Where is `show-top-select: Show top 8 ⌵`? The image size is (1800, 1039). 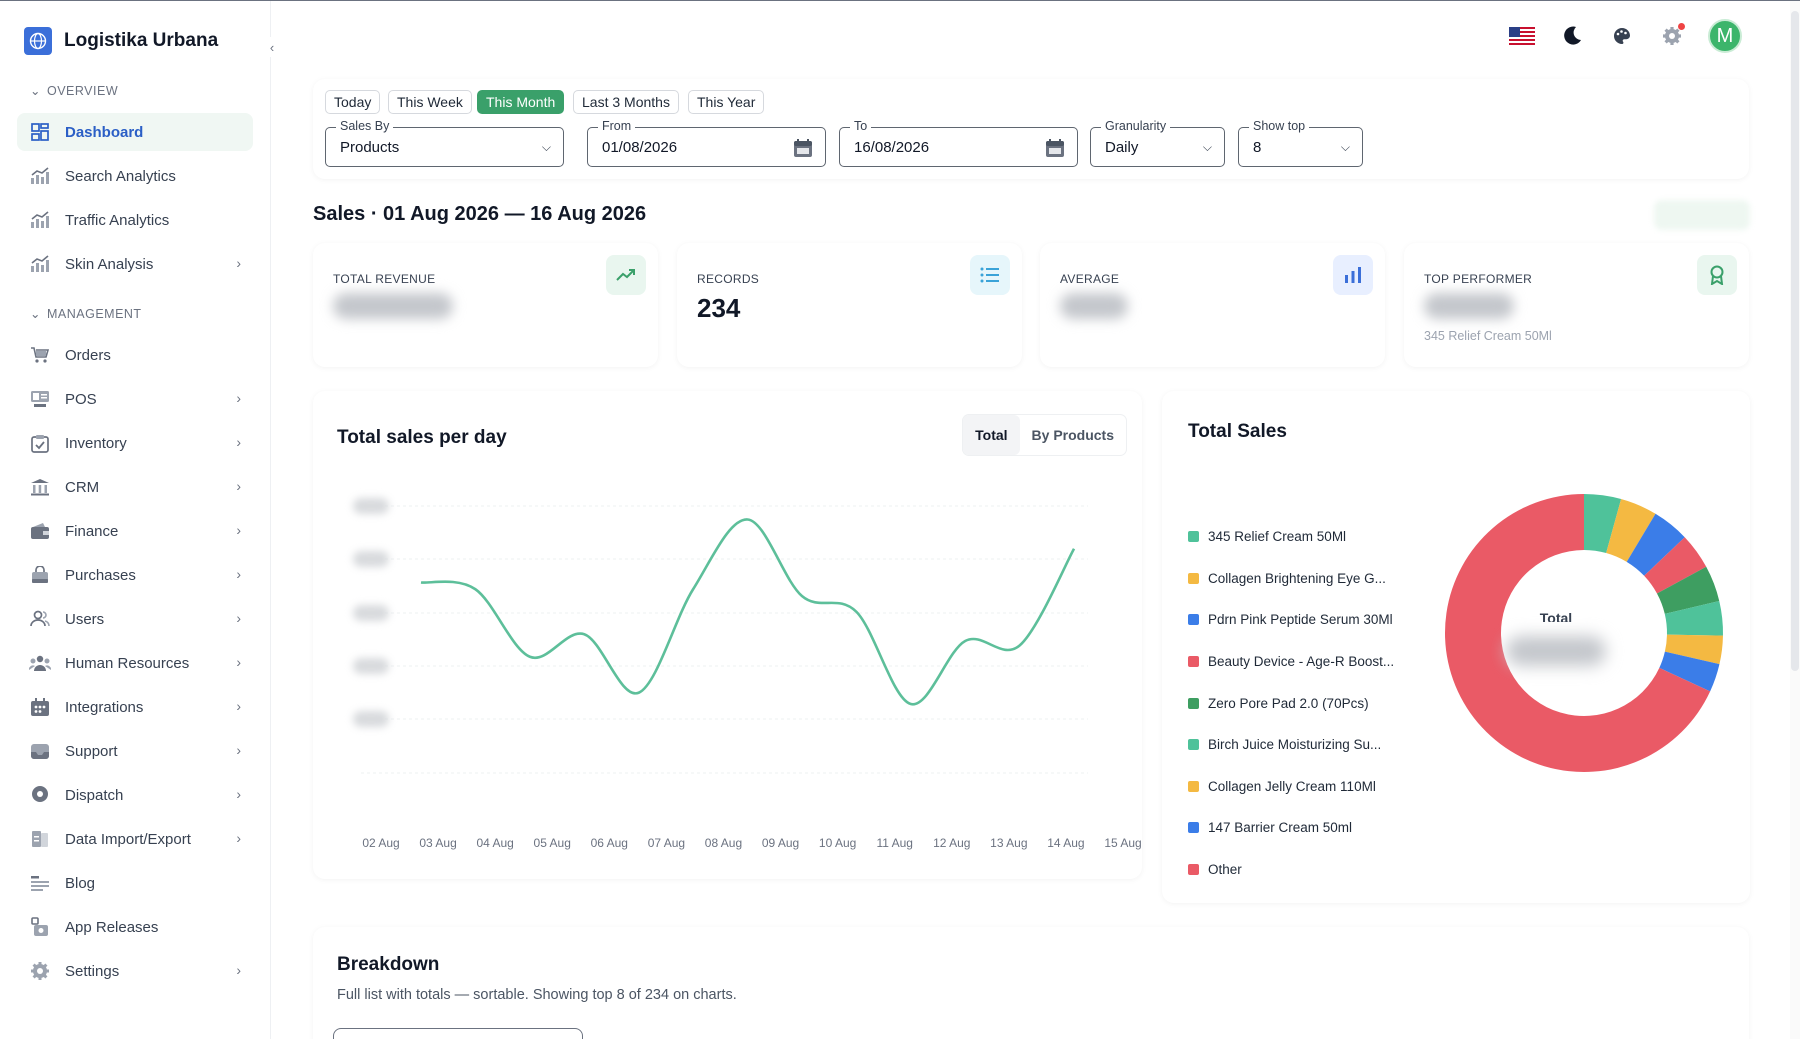 show-top-select: Show top 8 ⌵ is located at coordinates (1300, 143).